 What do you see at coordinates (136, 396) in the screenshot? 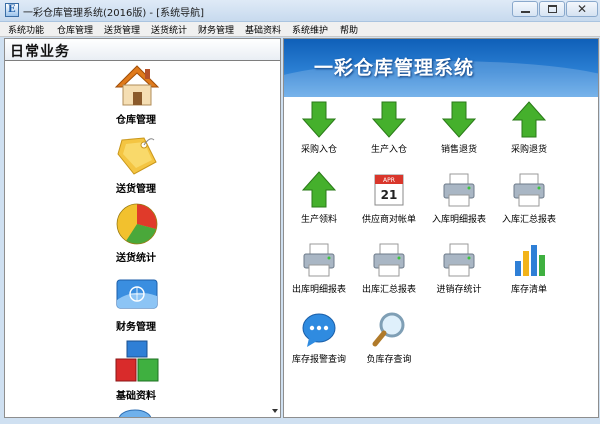
I see `sidebar-item-label: 基础资料` at bounding box center [136, 396].